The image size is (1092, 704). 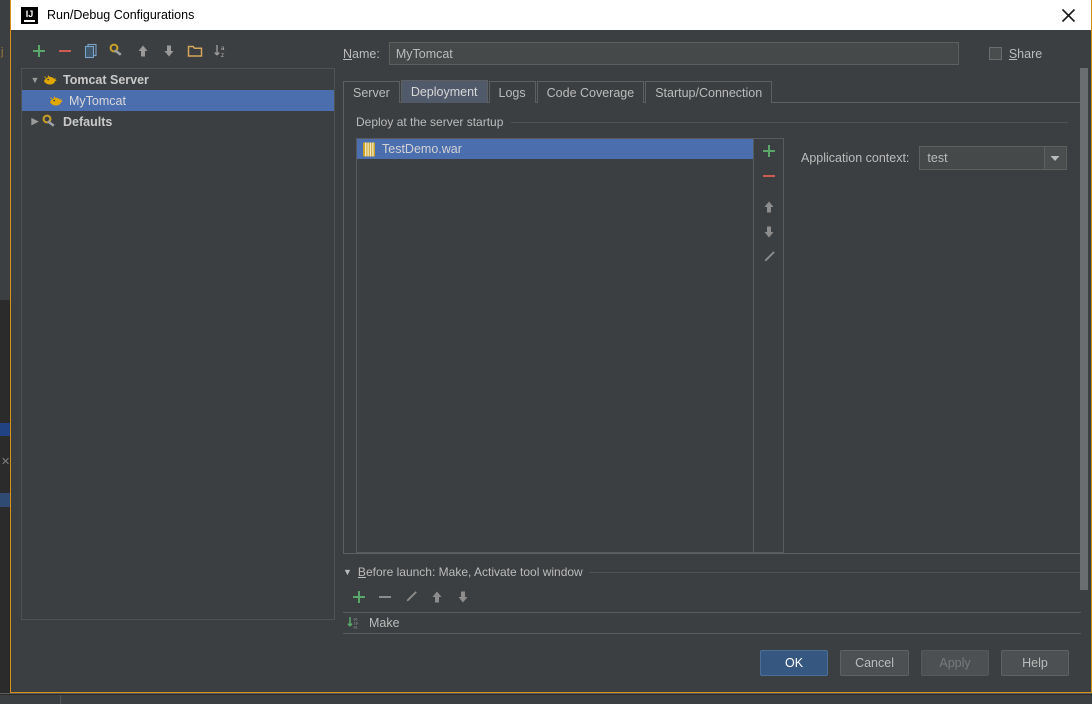 I want to click on tab-label: Logs, so click(x=512, y=92).